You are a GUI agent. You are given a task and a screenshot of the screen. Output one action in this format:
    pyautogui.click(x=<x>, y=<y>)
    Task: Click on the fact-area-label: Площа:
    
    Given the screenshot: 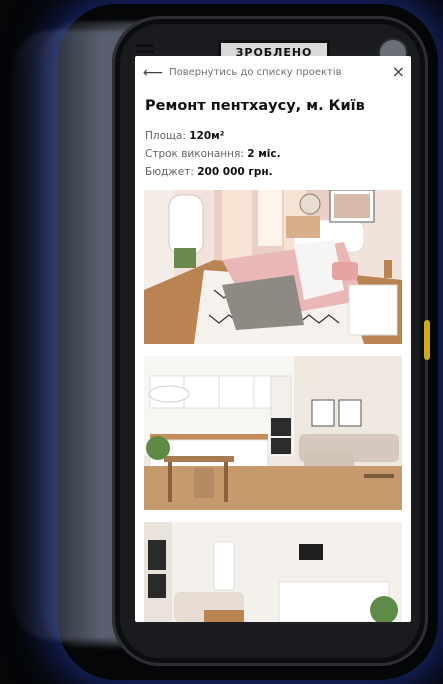 What is the action you would take?
    pyautogui.click(x=165, y=136)
    